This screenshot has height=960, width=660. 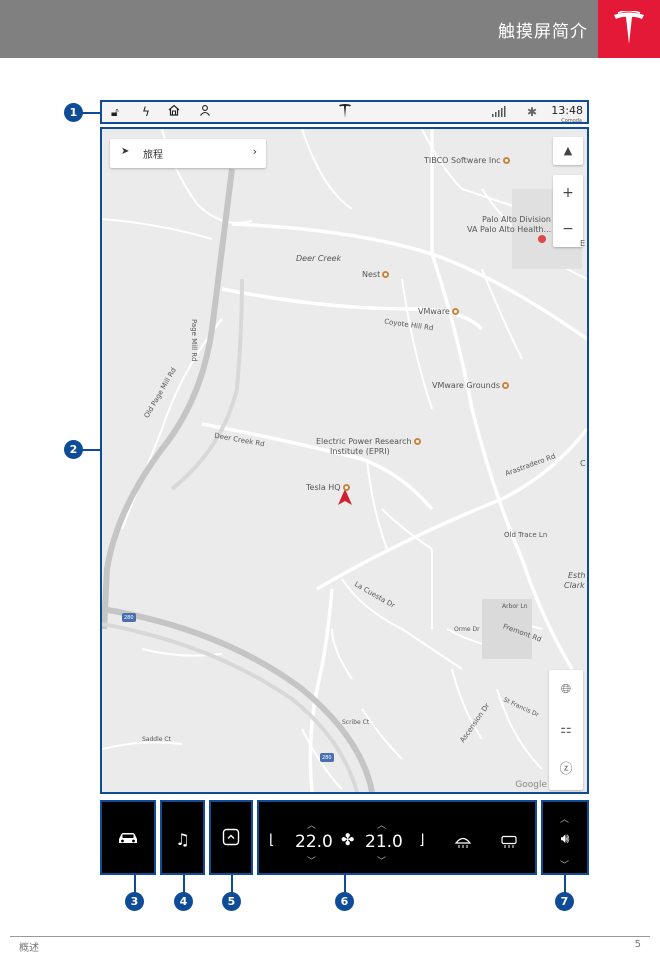 What do you see at coordinates (330, 29) in the screenshot?
I see `page-header: 触摸屏简介` at bounding box center [330, 29].